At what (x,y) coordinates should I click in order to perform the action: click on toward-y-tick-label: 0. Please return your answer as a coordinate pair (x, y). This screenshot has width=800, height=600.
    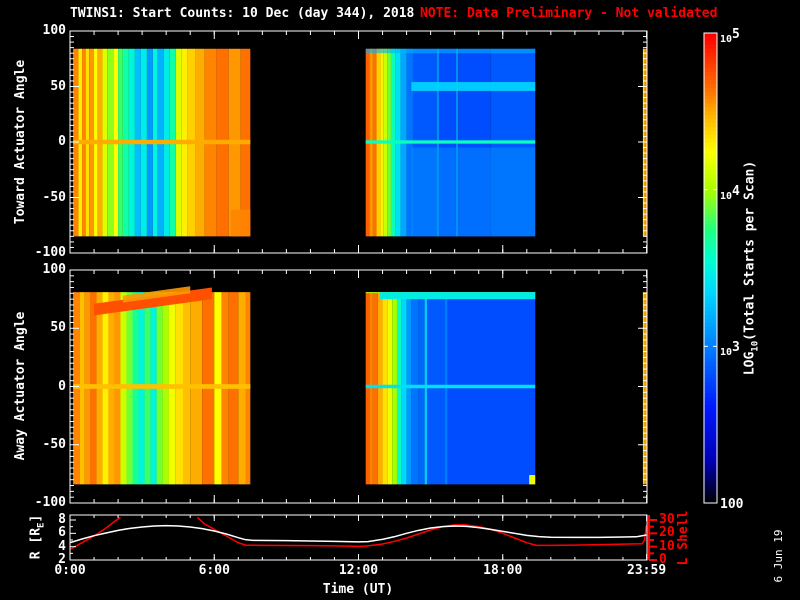
    Looking at the image, I should click on (62, 141).